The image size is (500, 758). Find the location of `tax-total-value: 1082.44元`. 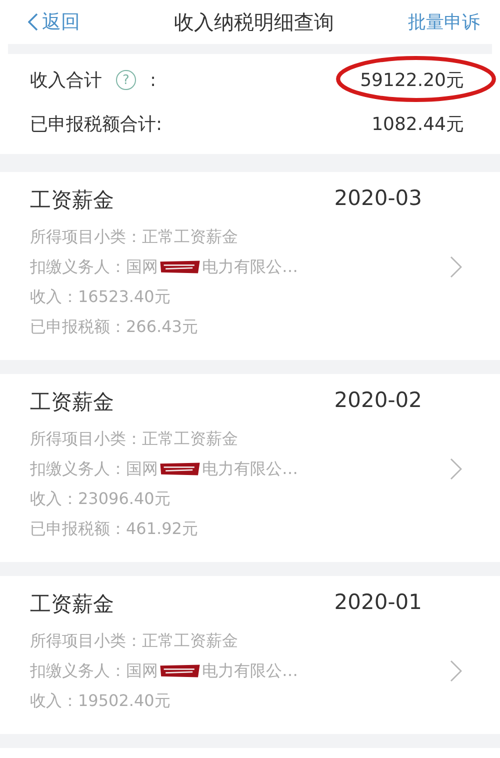

tax-total-value: 1082.44元 is located at coordinates (418, 124).